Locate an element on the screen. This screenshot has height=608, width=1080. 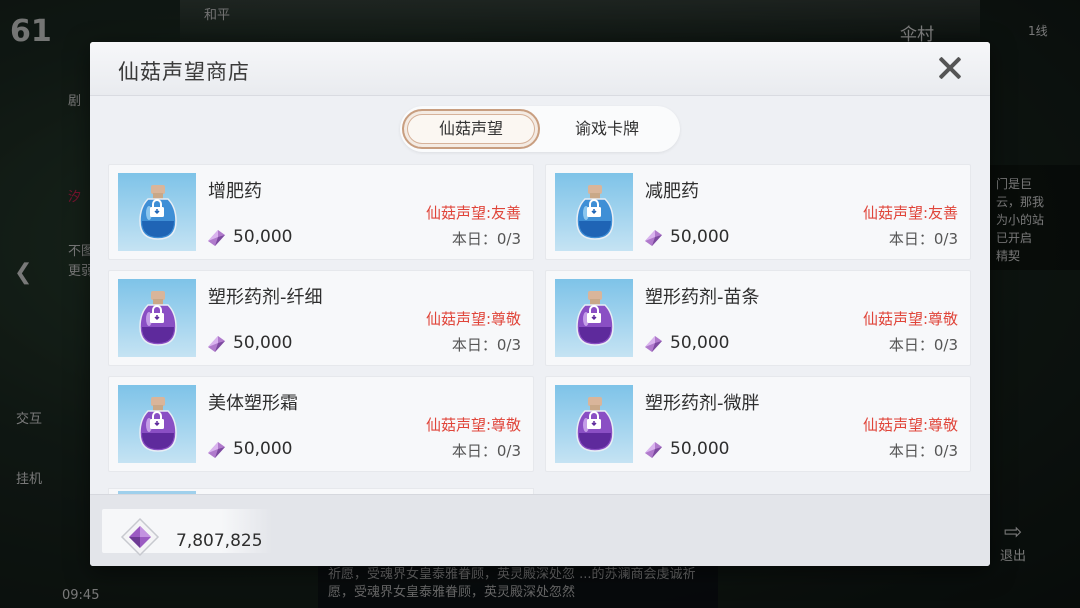
shop-item-card: 塑形药剂-纤细 仙菇声望:尊敬 50,000 本日：0/3 is located at coordinates (321, 318).